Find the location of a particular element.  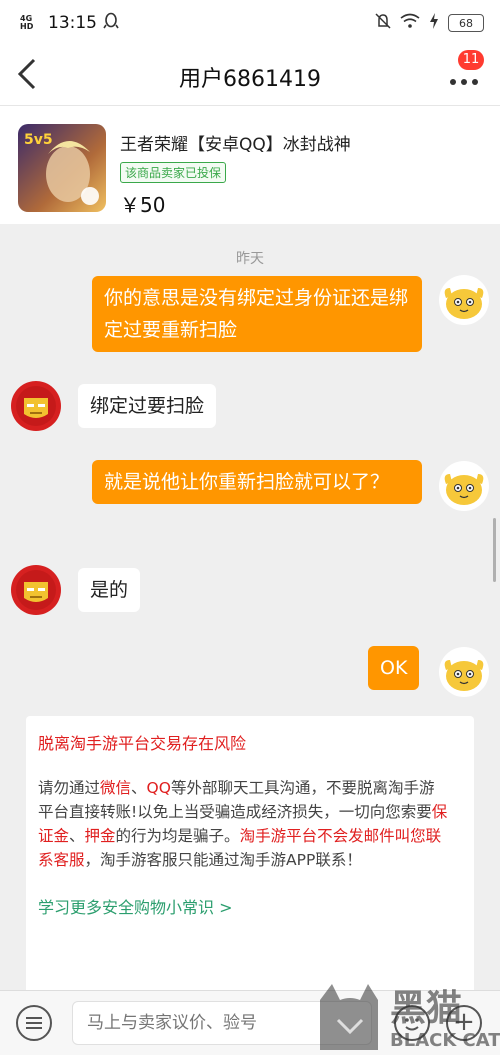

notification-badge: 11 is located at coordinates (471, 60).